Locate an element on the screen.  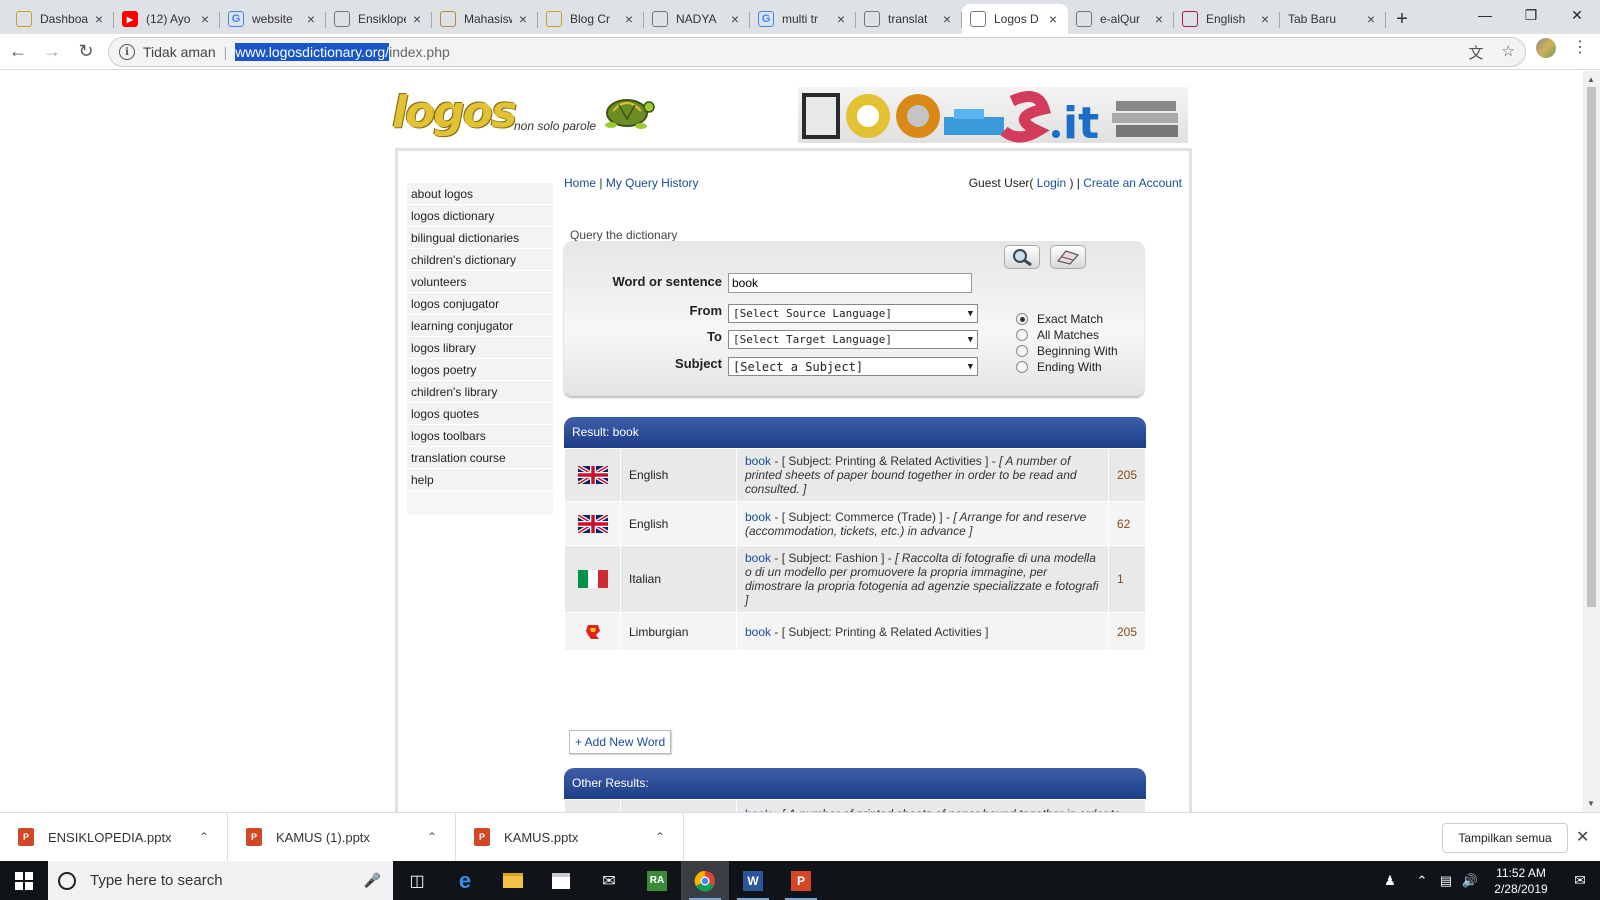
browser-tab: Logos D × is located at coordinates (1015, 19).